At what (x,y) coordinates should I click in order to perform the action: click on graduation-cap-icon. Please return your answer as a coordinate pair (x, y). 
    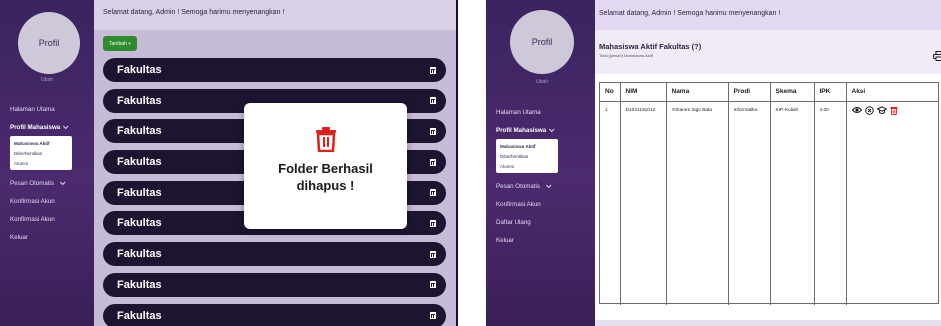
    Looking at the image, I should click on (881, 110).